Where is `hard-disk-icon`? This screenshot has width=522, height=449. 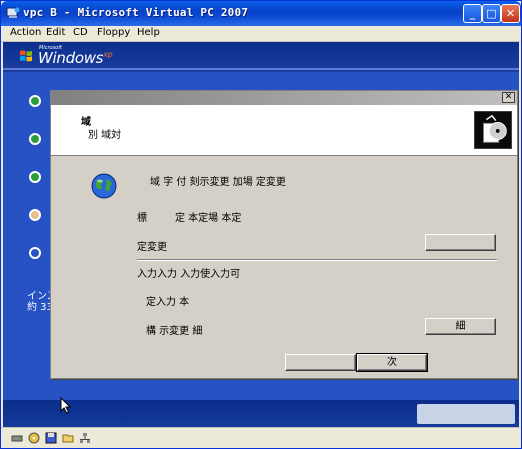
hard-disk-icon is located at coordinates (17, 438).